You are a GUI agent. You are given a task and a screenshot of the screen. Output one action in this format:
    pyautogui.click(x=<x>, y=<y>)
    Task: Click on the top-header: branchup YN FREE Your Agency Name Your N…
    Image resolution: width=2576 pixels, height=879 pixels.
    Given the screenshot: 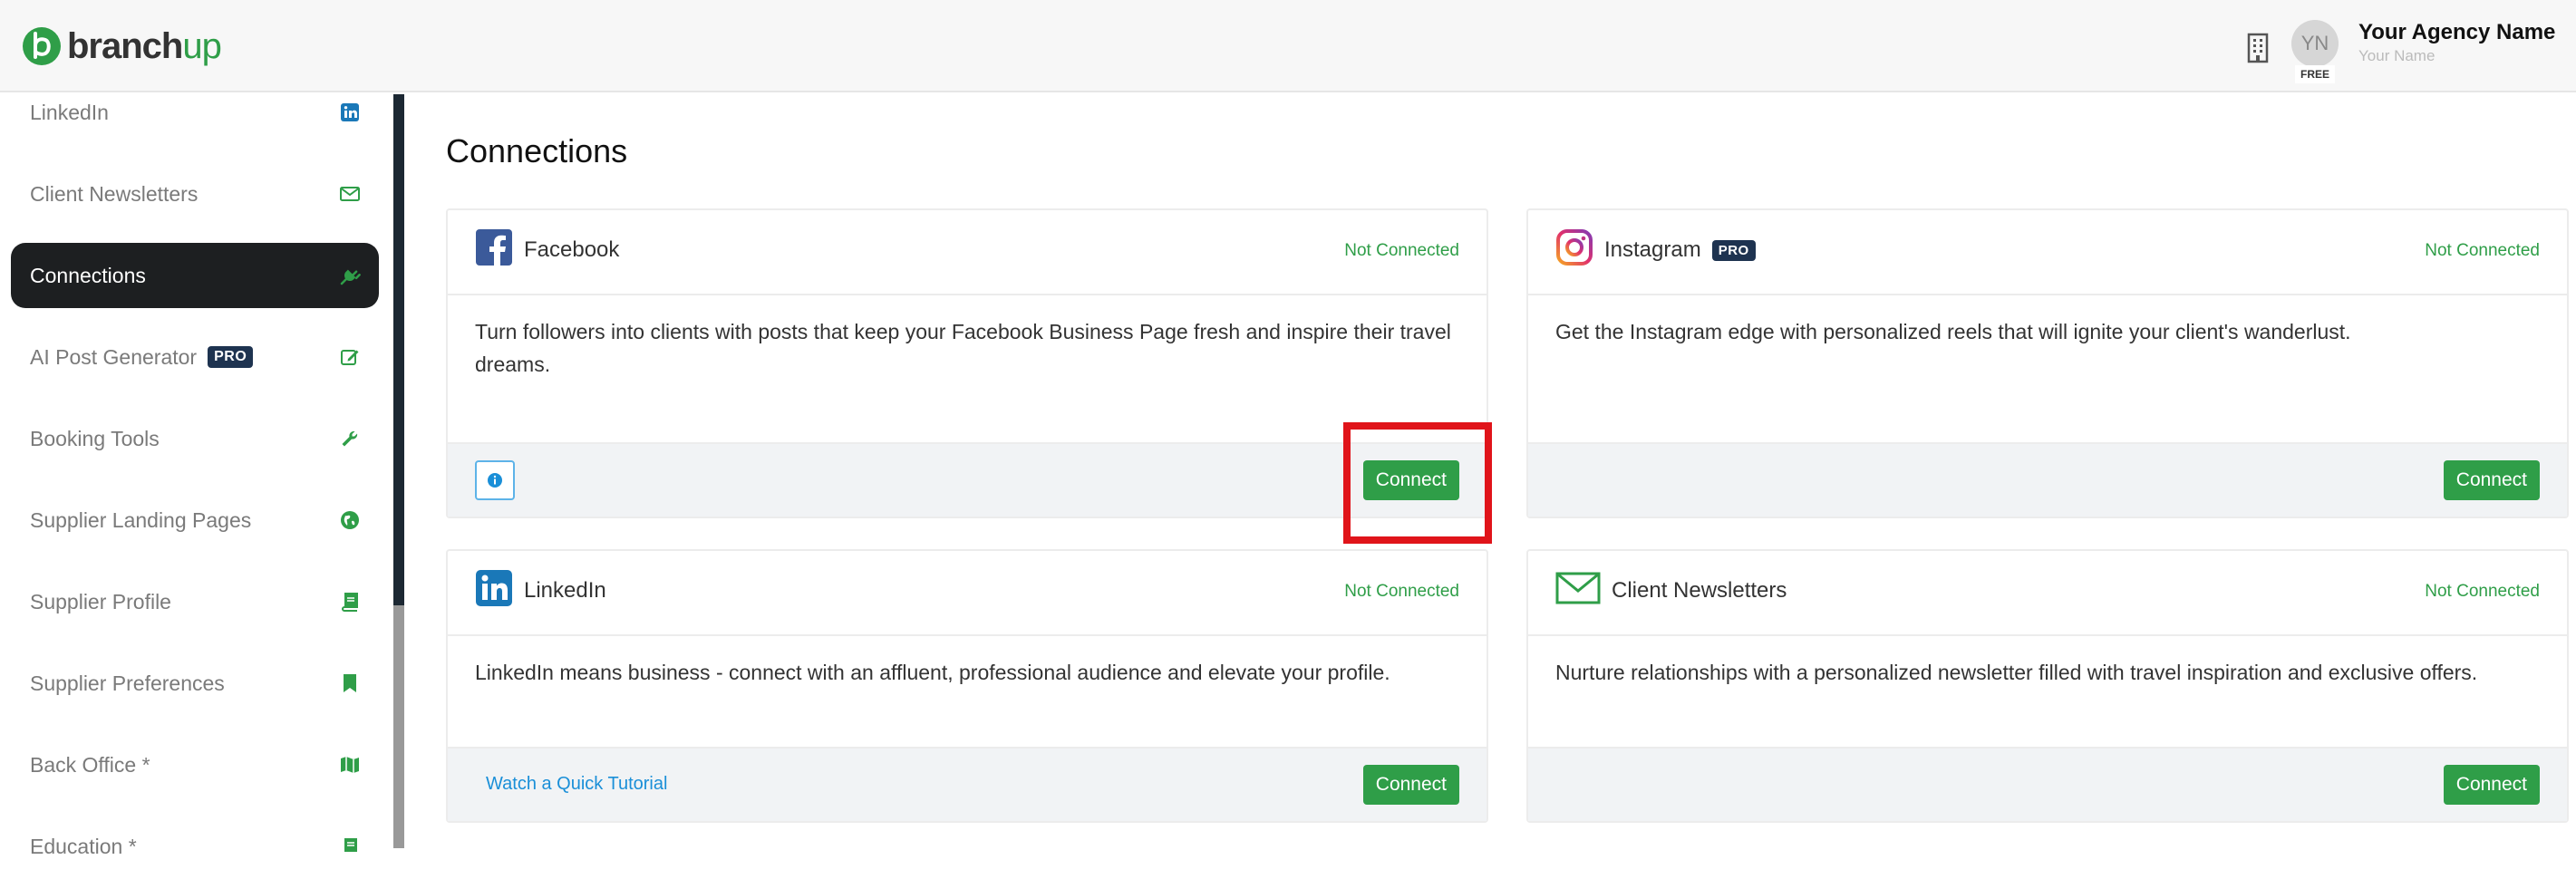 What is the action you would take?
    pyautogui.click(x=1288, y=46)
    